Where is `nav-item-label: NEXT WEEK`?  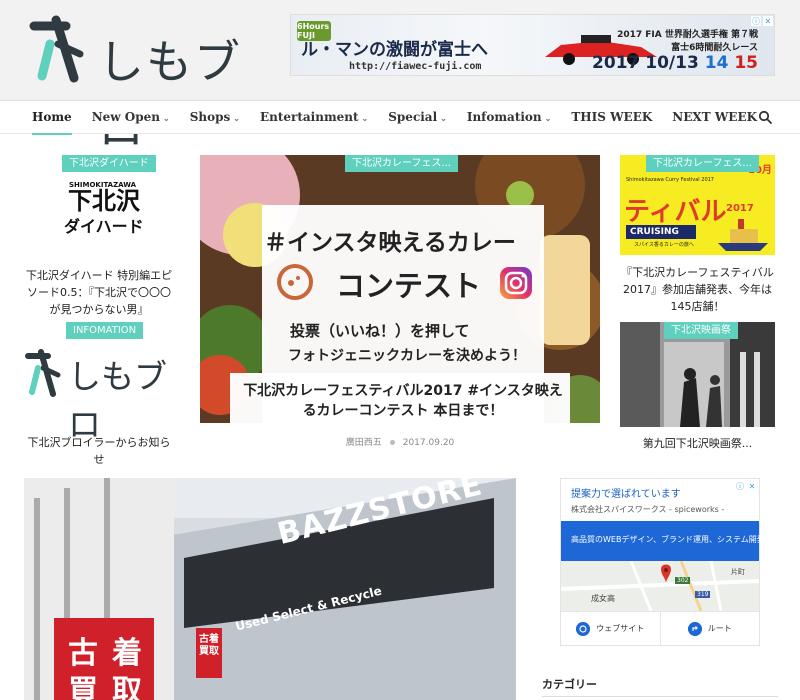 nav-item-label: NEXT WEEK is located at coordinates (715, 117).